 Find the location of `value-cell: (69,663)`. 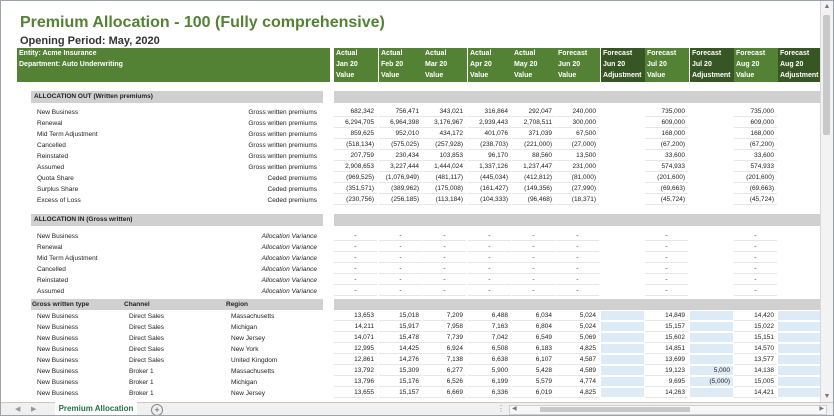

value-cell: (69,663) is located at coordinates (666, 189).